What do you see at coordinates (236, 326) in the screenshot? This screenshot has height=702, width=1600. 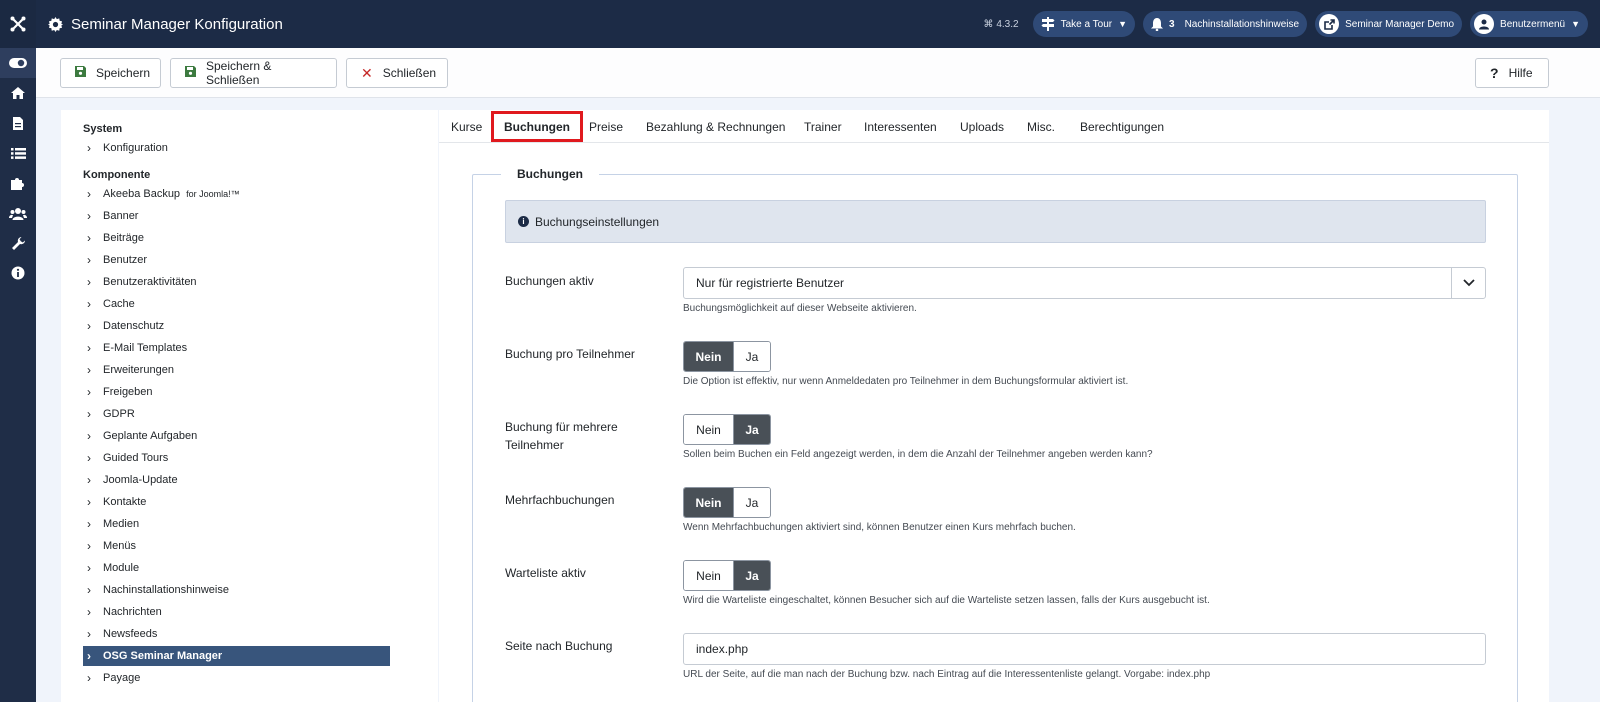 I see `sidebar-item: › Datenschutz` at bounding box center [236, 326].